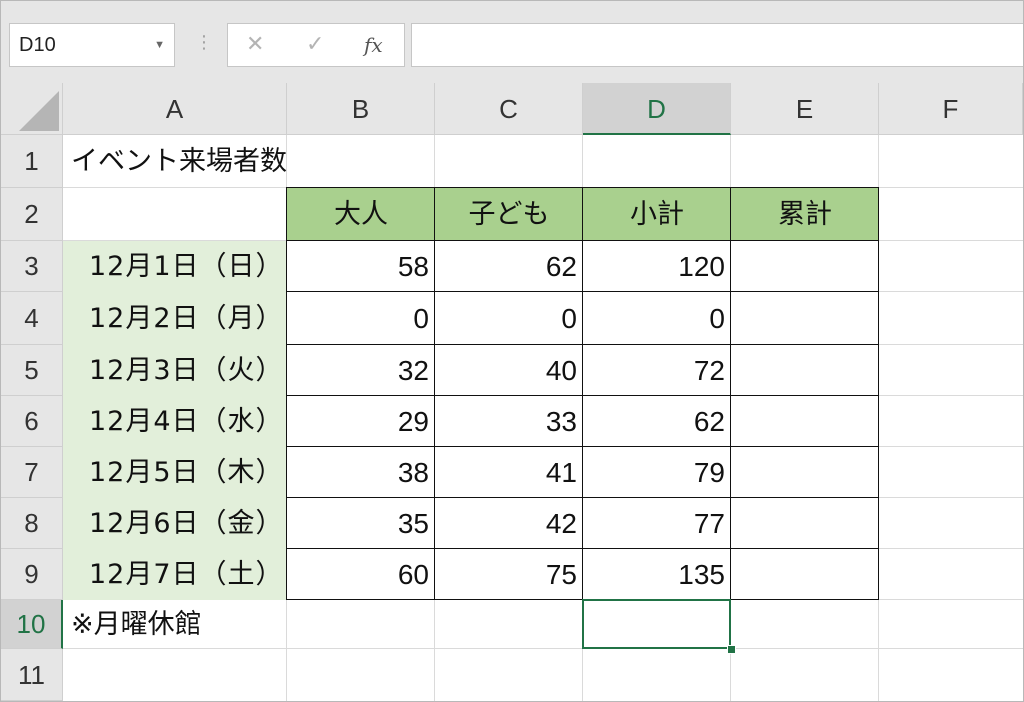 This screenshot has width=1024, height=702. What do you see at coordinates (361, 421) in the screenshot?
I see `value-cell-adult: 29` at bounding box center [361, 421].